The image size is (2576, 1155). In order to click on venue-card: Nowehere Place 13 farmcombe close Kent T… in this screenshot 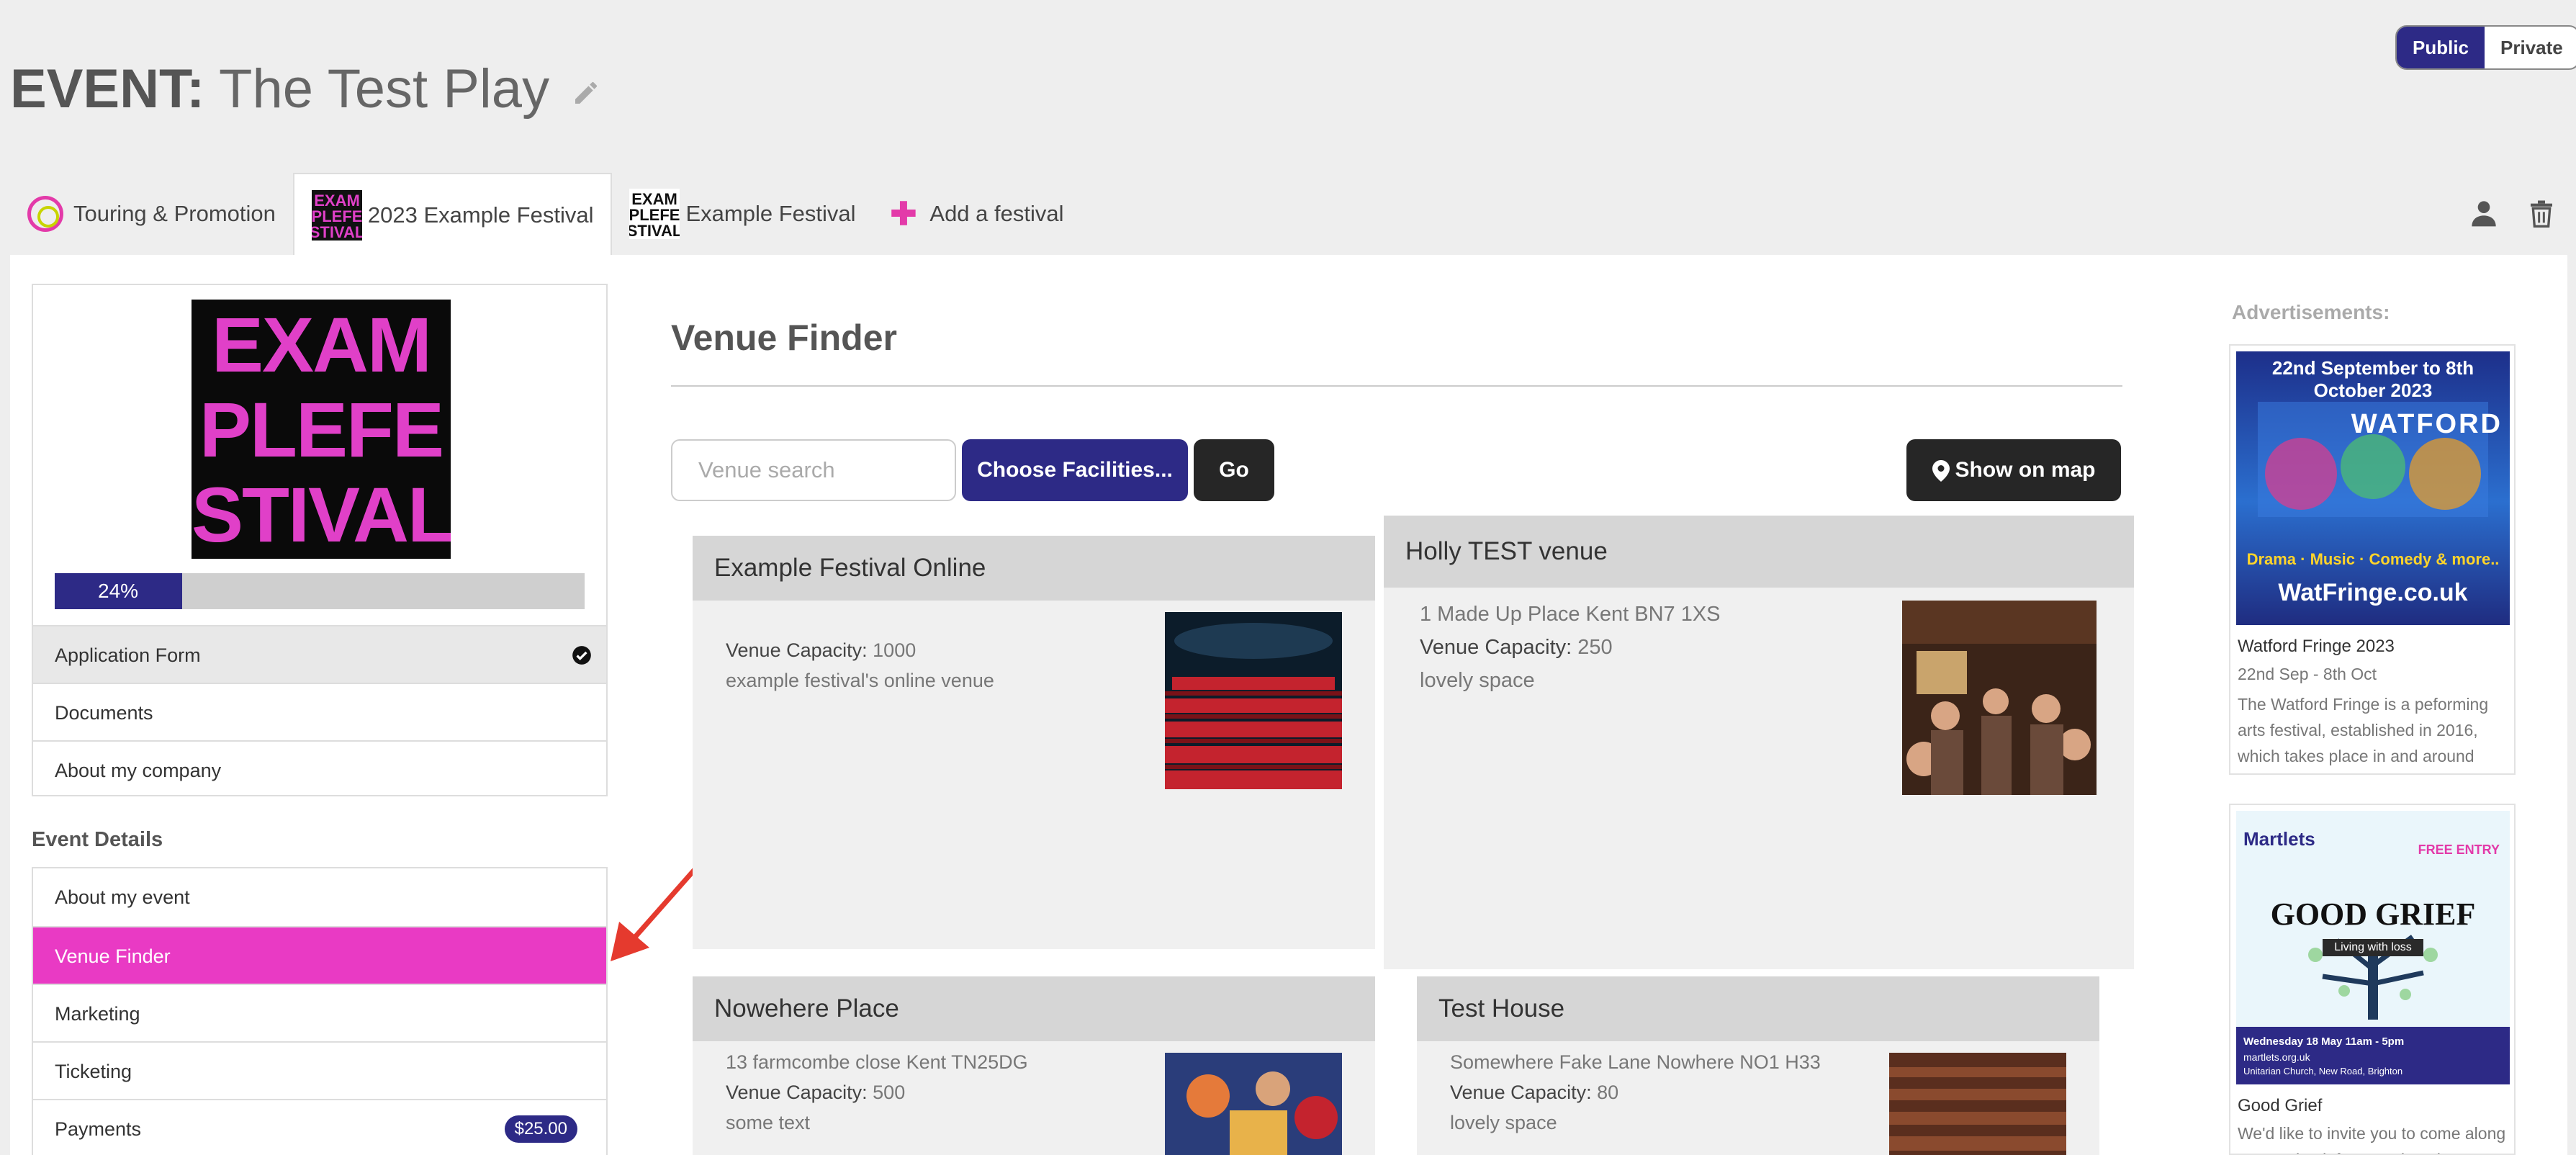, I will do `click(1034, 1065)`.